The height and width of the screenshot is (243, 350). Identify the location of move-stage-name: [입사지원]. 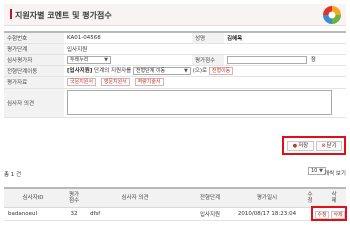
(80, 71).